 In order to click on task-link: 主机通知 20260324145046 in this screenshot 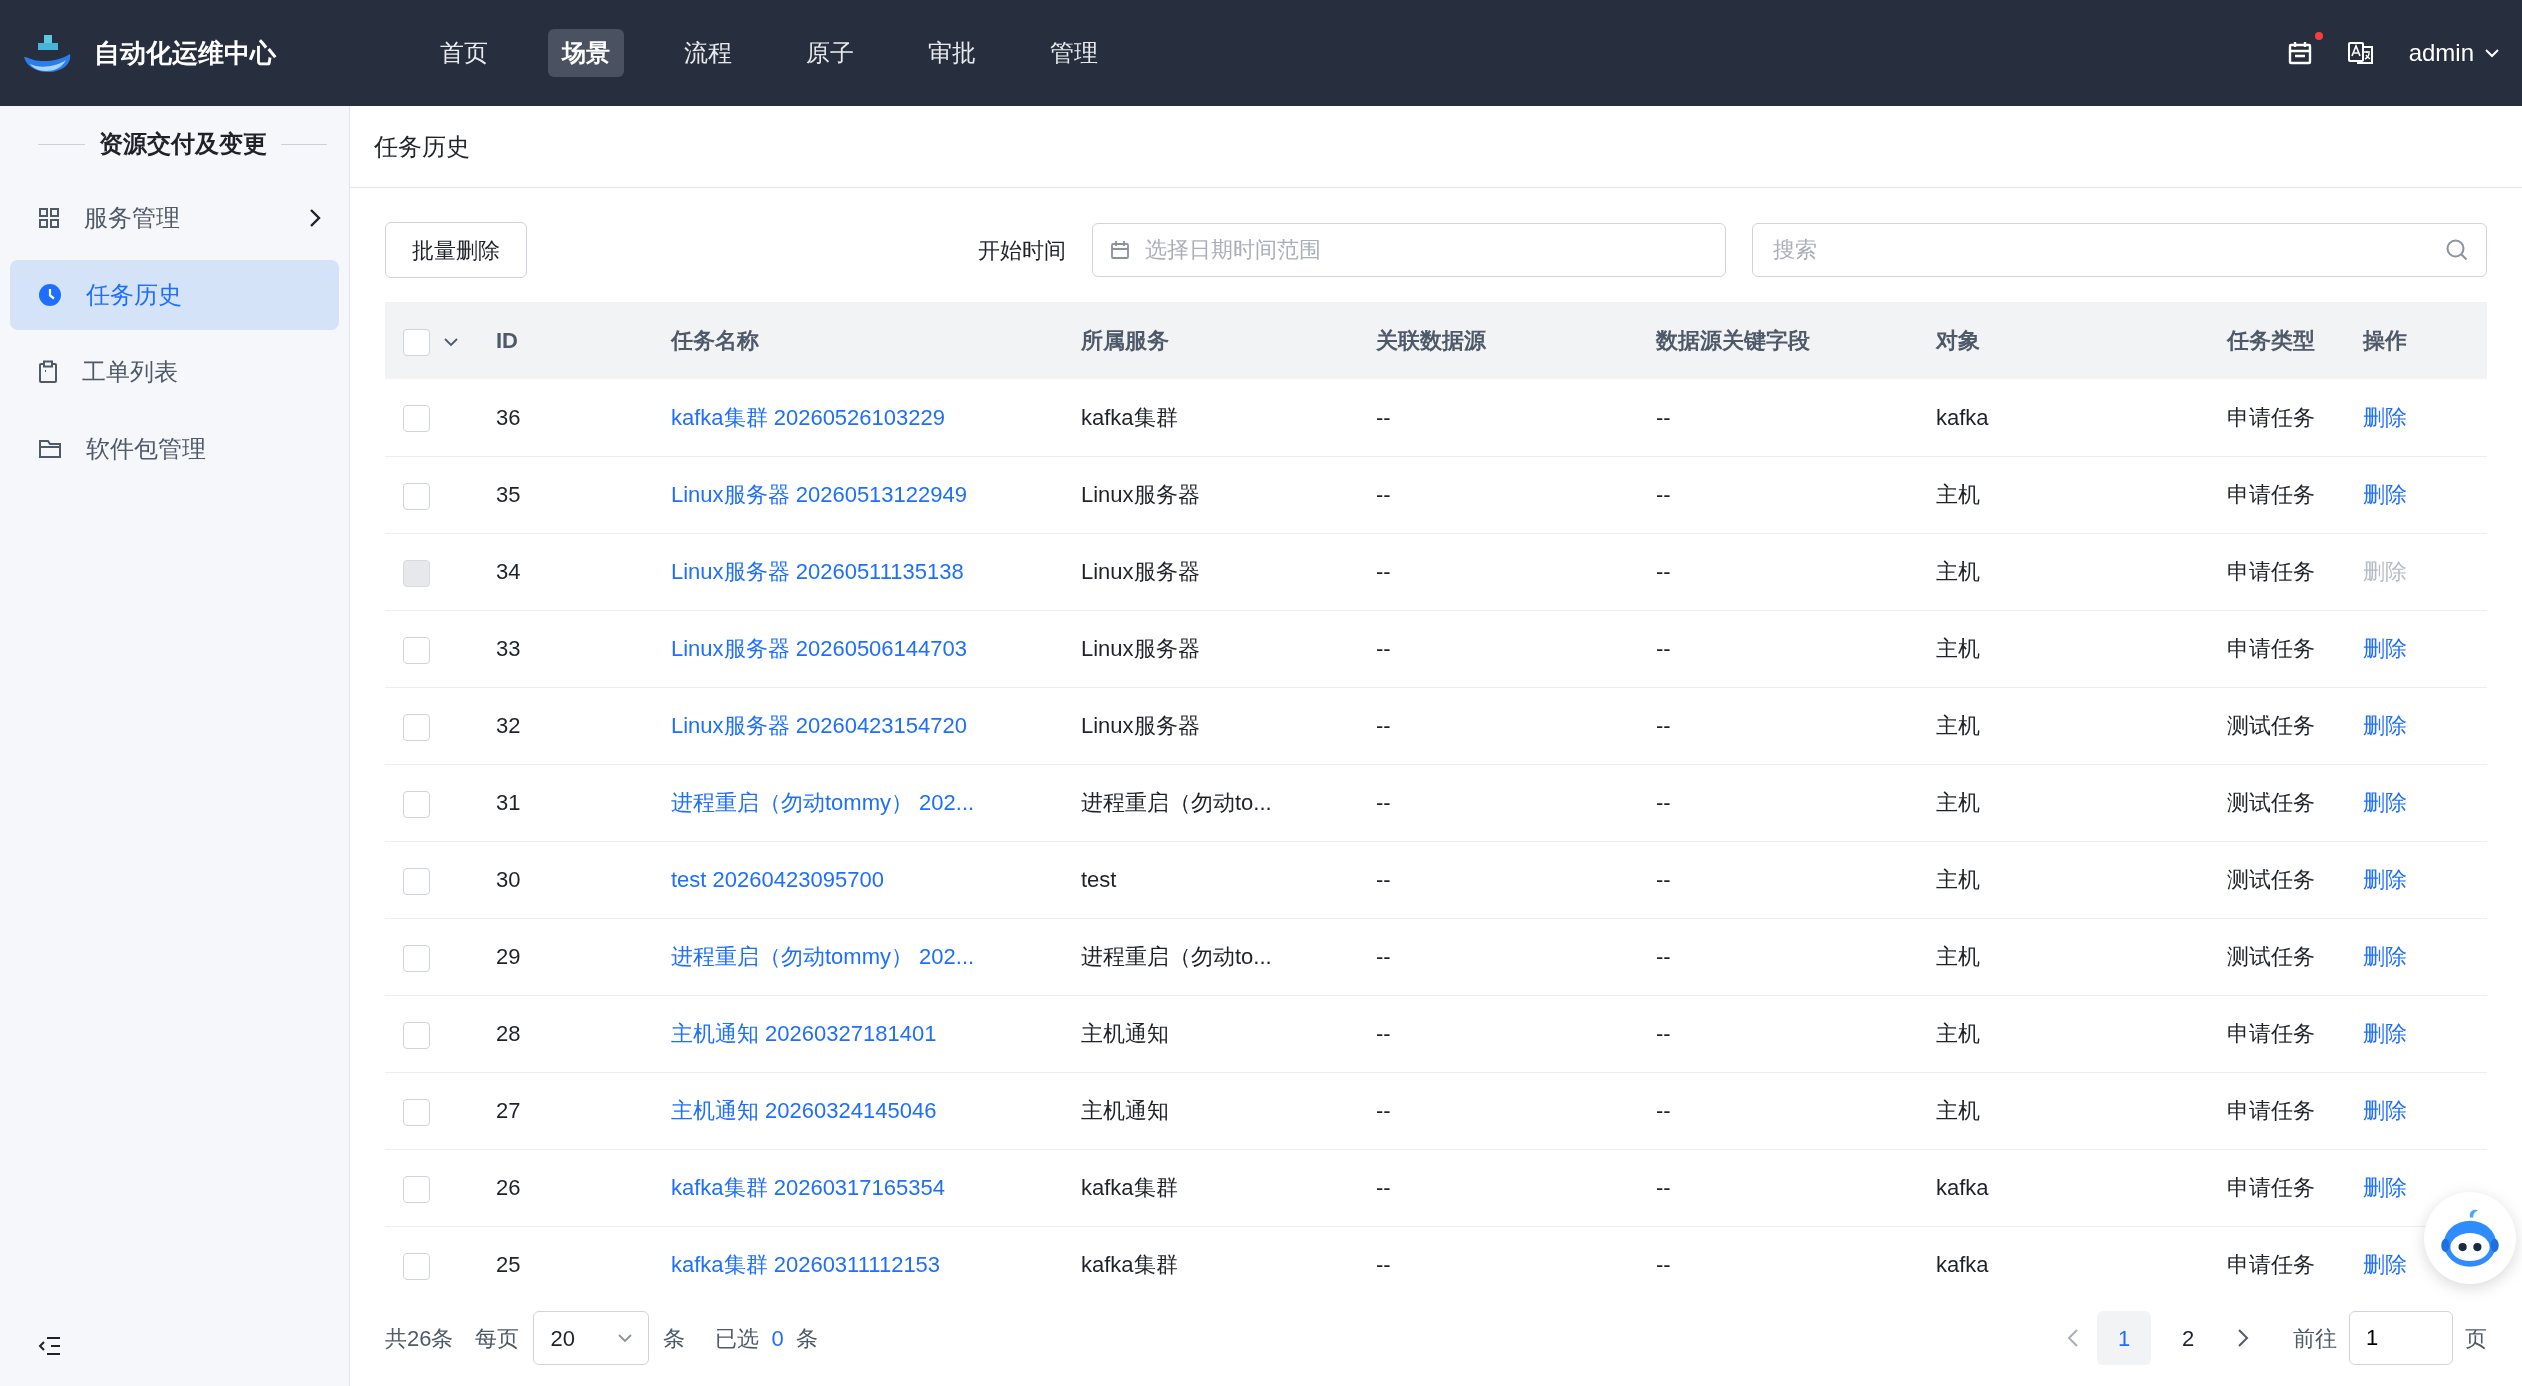, I will do `click(804, 1110)`.